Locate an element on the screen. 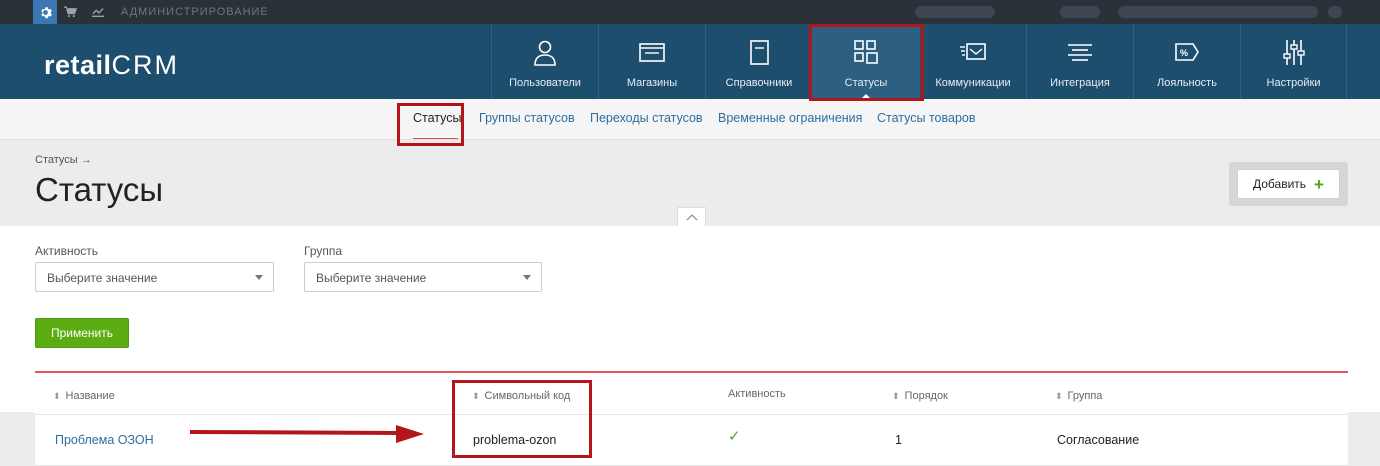  status-grid-icon is located at coordinates (866, 53).